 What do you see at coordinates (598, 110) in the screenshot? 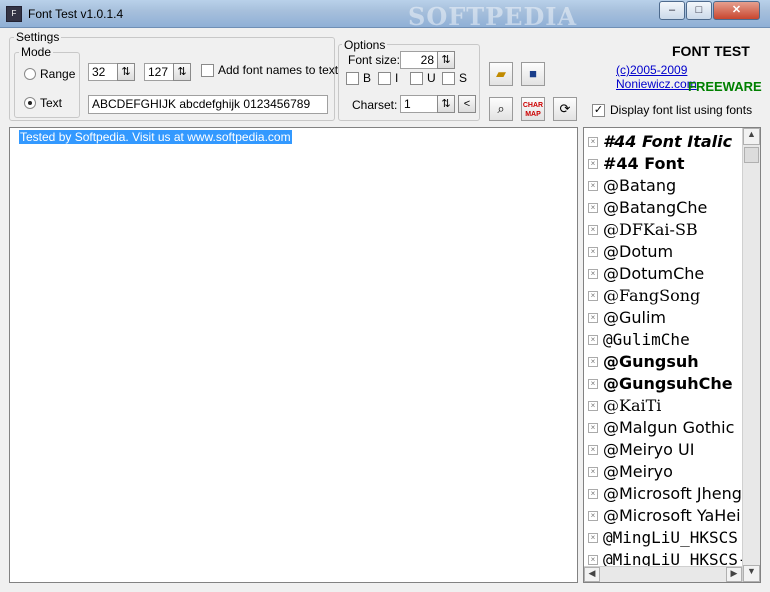
I see `display-fonts-checkbox: ✓` at bounding box center [598, 110].